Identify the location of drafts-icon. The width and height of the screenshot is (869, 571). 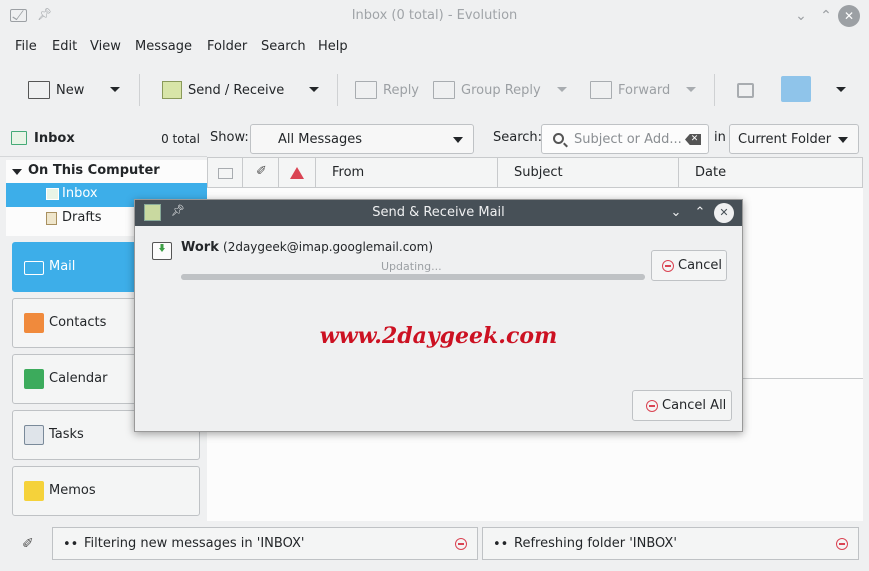
(51, 218).